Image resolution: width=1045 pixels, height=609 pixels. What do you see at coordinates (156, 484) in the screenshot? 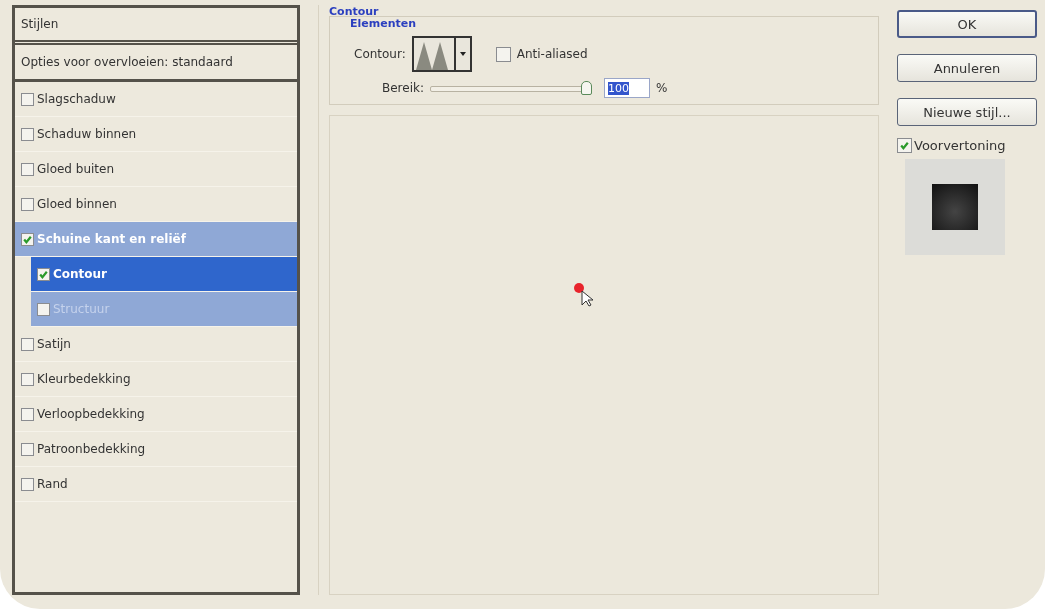
I see `style-item: Rand` at bounding box center [156, 484].